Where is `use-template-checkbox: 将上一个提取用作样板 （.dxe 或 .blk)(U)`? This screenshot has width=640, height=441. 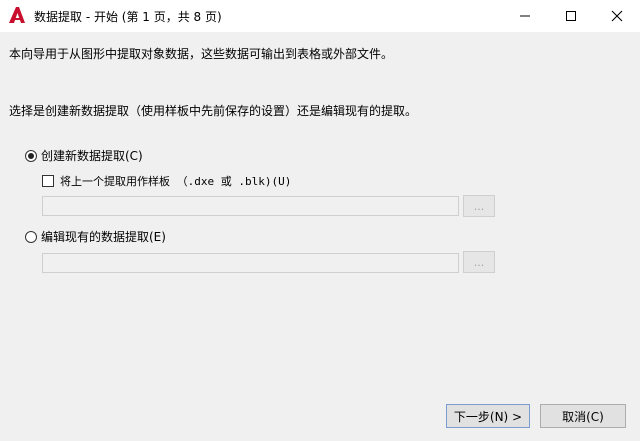 use-template-checkbox: 将上一个提取用作样板 （.dxe 或 .blk)(U) is located at coordinates (166, 181).